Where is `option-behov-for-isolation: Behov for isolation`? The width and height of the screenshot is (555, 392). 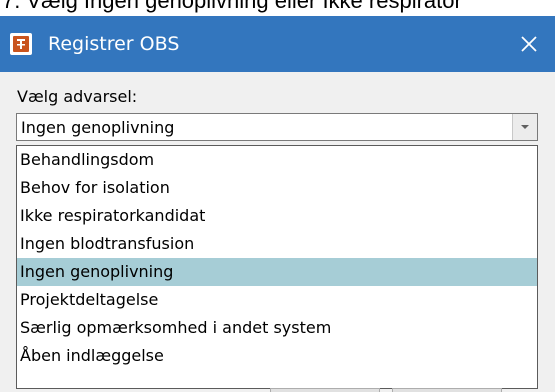 option-behov-for-isolation: Behov for isolation is located at coordinates (277, 188).